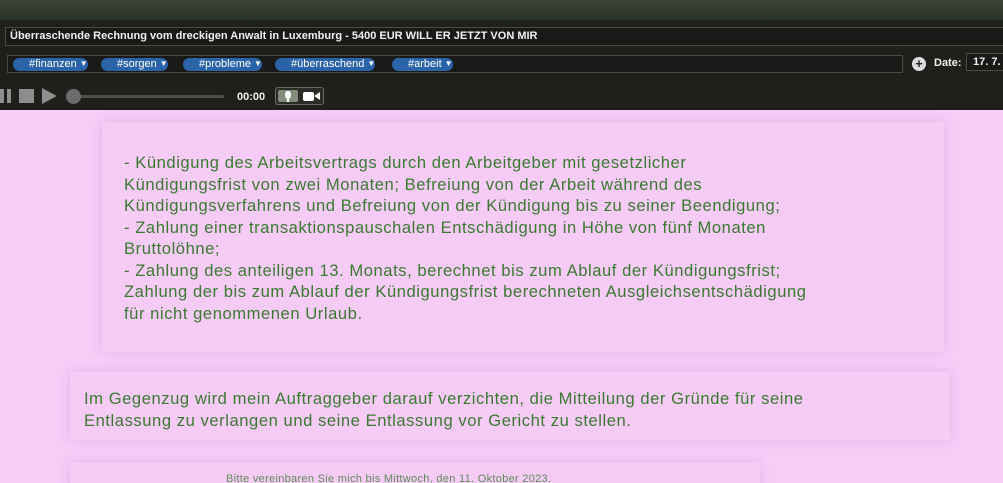 The image size is (1003, 483). I want to click on window-top-strip, so click(501, 10).